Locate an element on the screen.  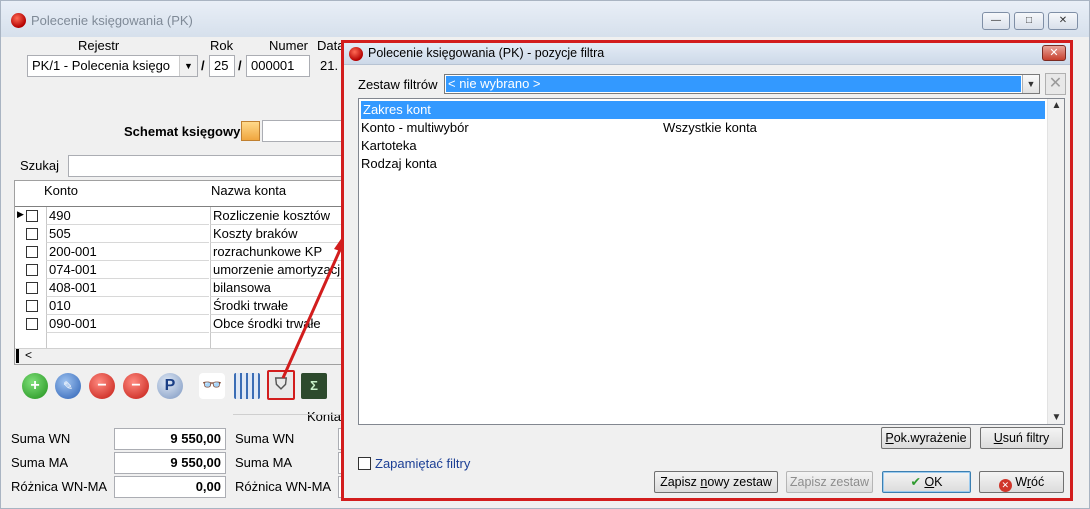
vertical-scrollbar: ▲ ▼ is located at coordinates (1055, 261).